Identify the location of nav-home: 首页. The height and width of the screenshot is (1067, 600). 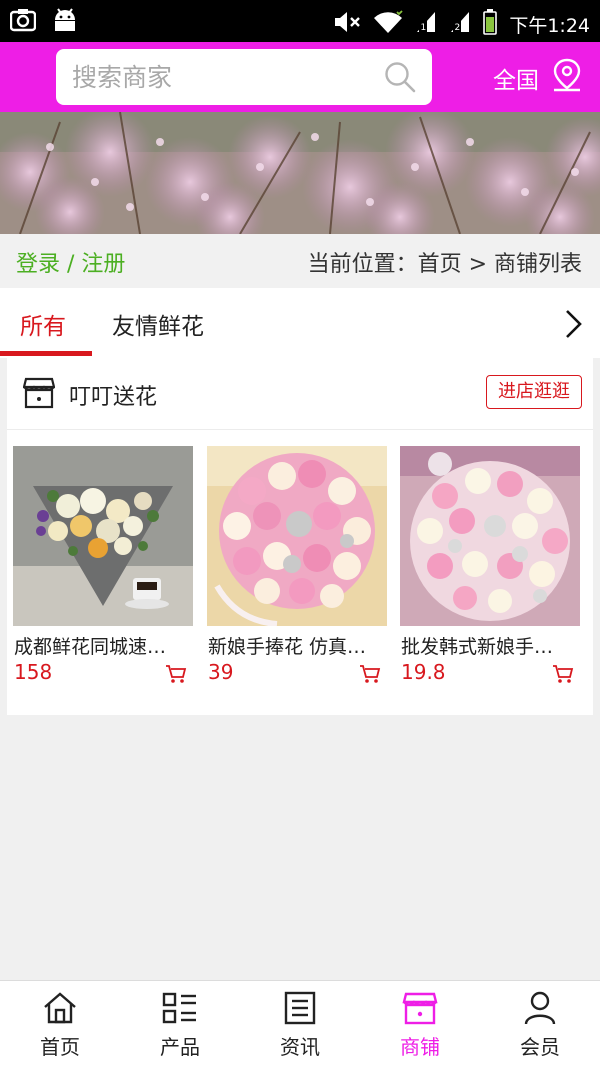
(60, 1024).